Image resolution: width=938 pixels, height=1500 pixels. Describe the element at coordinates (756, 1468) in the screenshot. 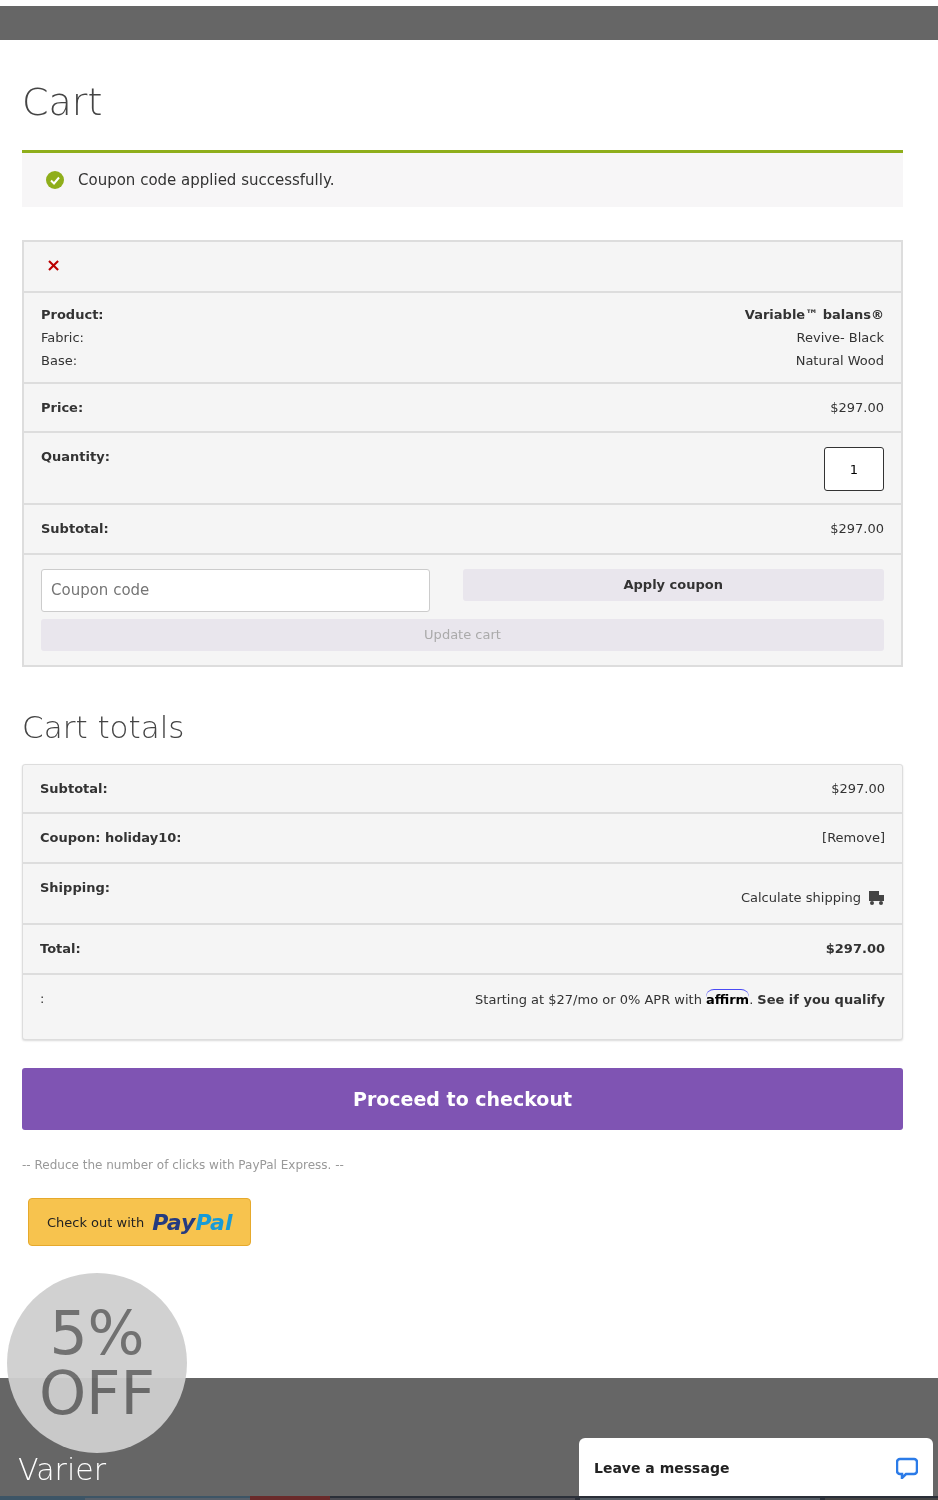

I see `chat-widget: Leave a message` at that location.